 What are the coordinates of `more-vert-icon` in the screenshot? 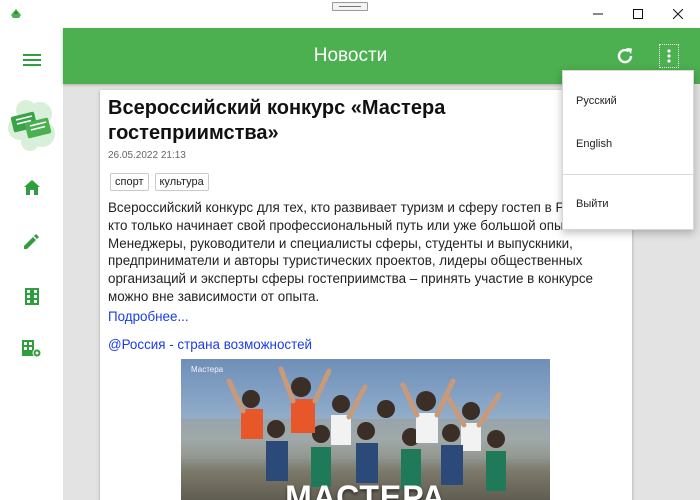 It's located at (669, 56).